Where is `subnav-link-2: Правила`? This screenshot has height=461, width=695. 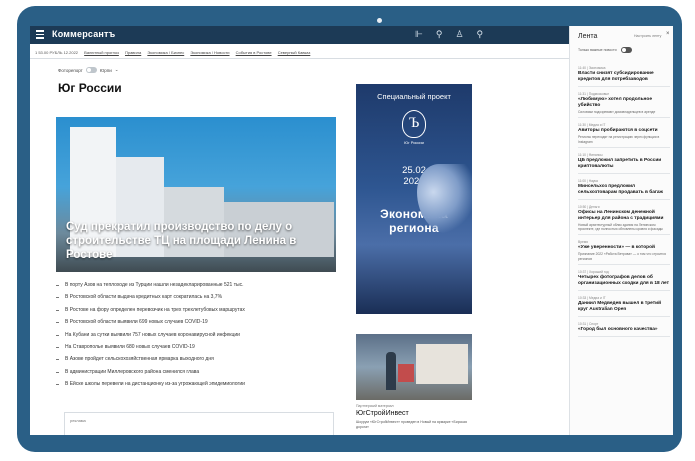 subnav-link-2: Правила is located at coordinates (133, 52).